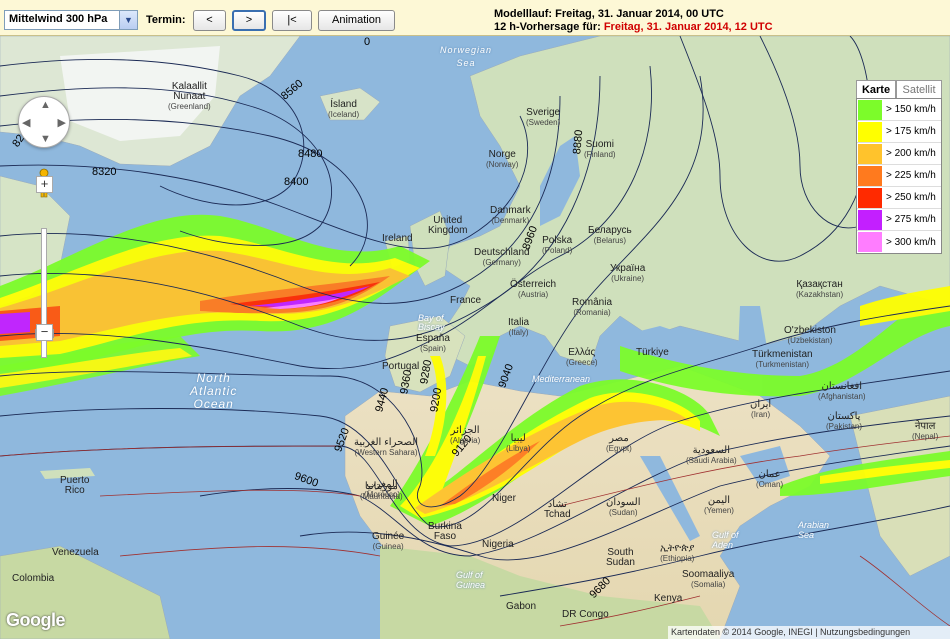 The image size is (950, 639). What do you see at coordinates (26, 122) in the screenshot?
I see `pan-left-icon: ◀` at bounding box center [26, 122].